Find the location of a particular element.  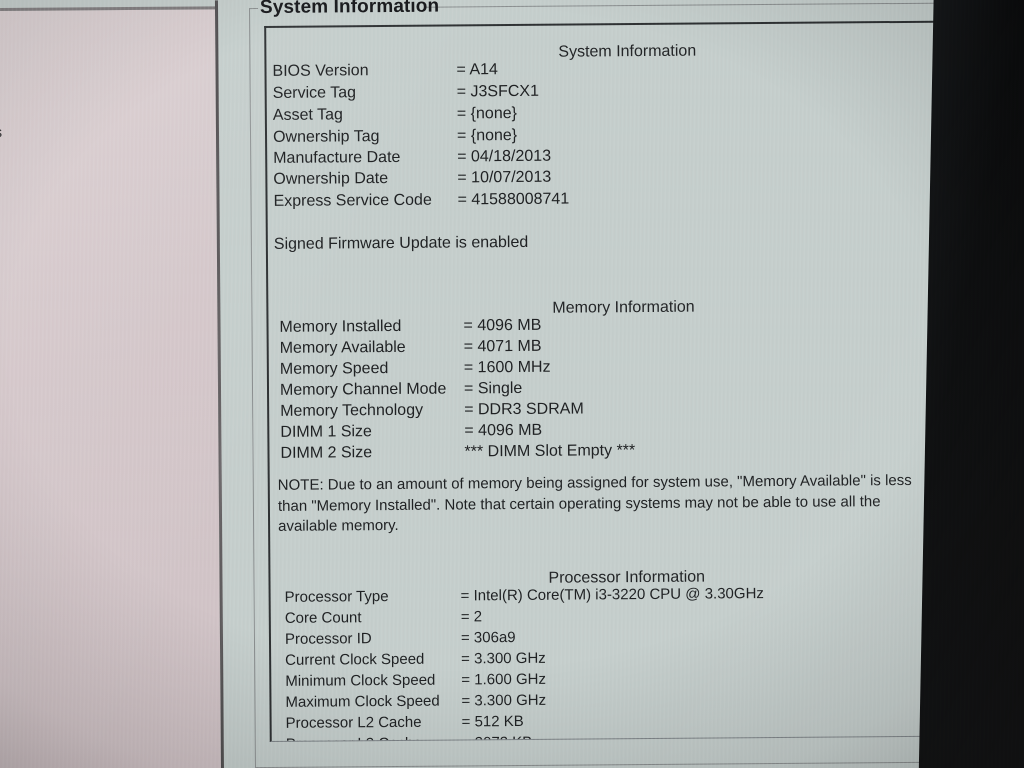

label-service-tag: Service Tag is located at coordinates (314, 93).